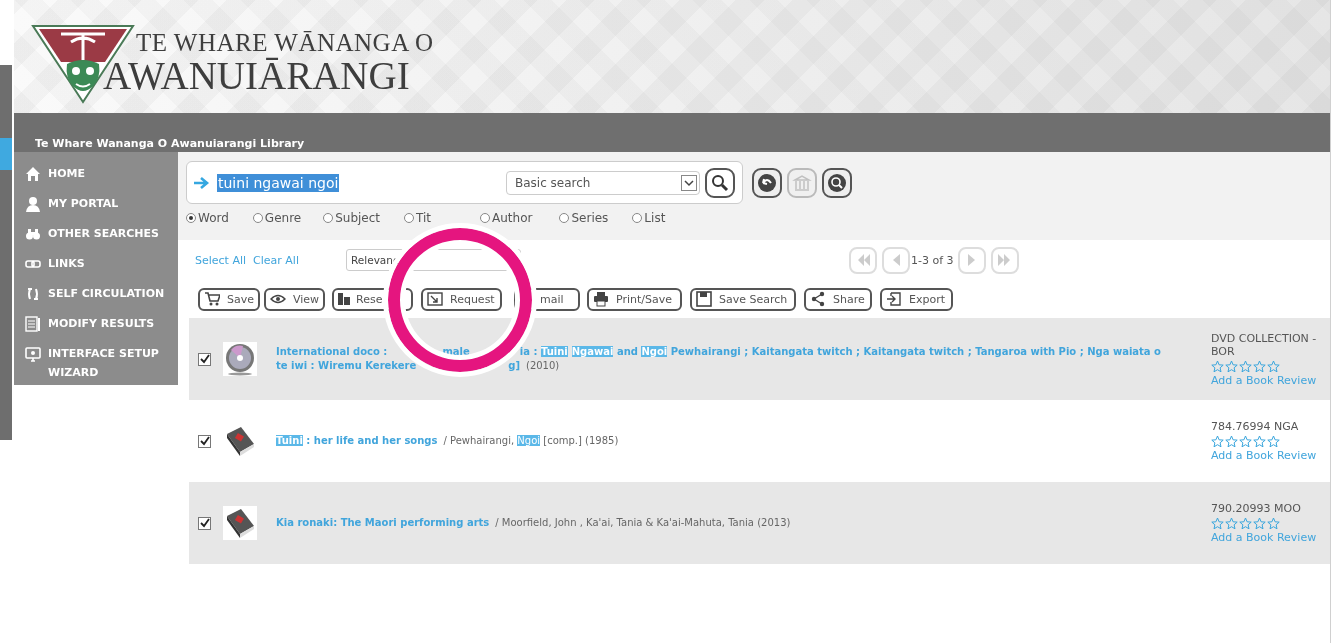 The image size is (1335, 643). What do you see at coordinates (894, 299) in the screenshot?
I see `export-icon` at bounding box center [894, 299].